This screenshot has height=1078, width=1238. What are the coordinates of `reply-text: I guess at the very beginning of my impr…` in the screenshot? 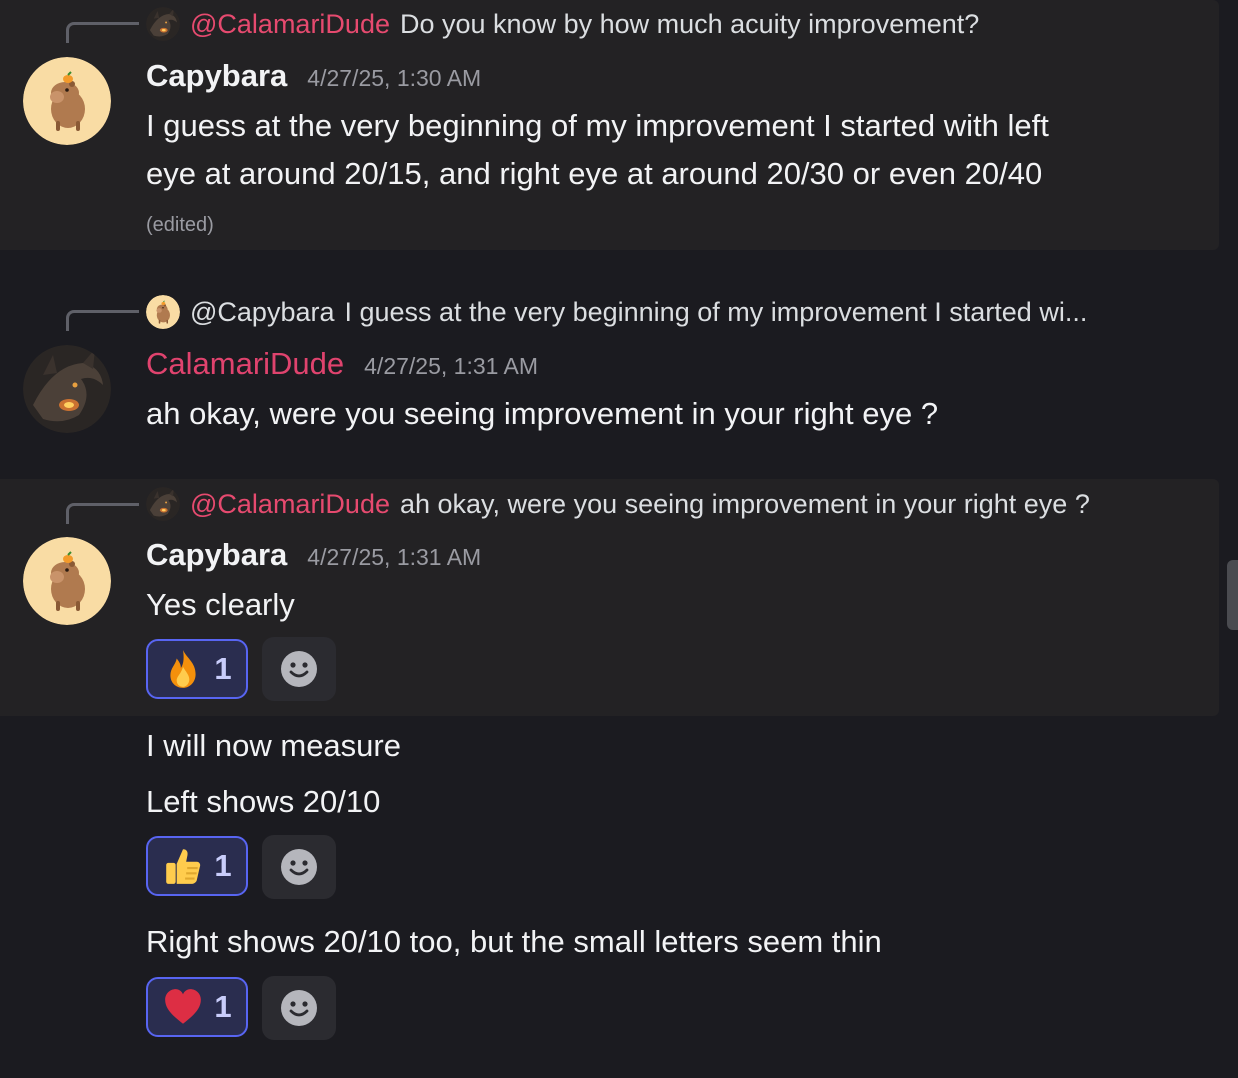 It's located at (716, 311).